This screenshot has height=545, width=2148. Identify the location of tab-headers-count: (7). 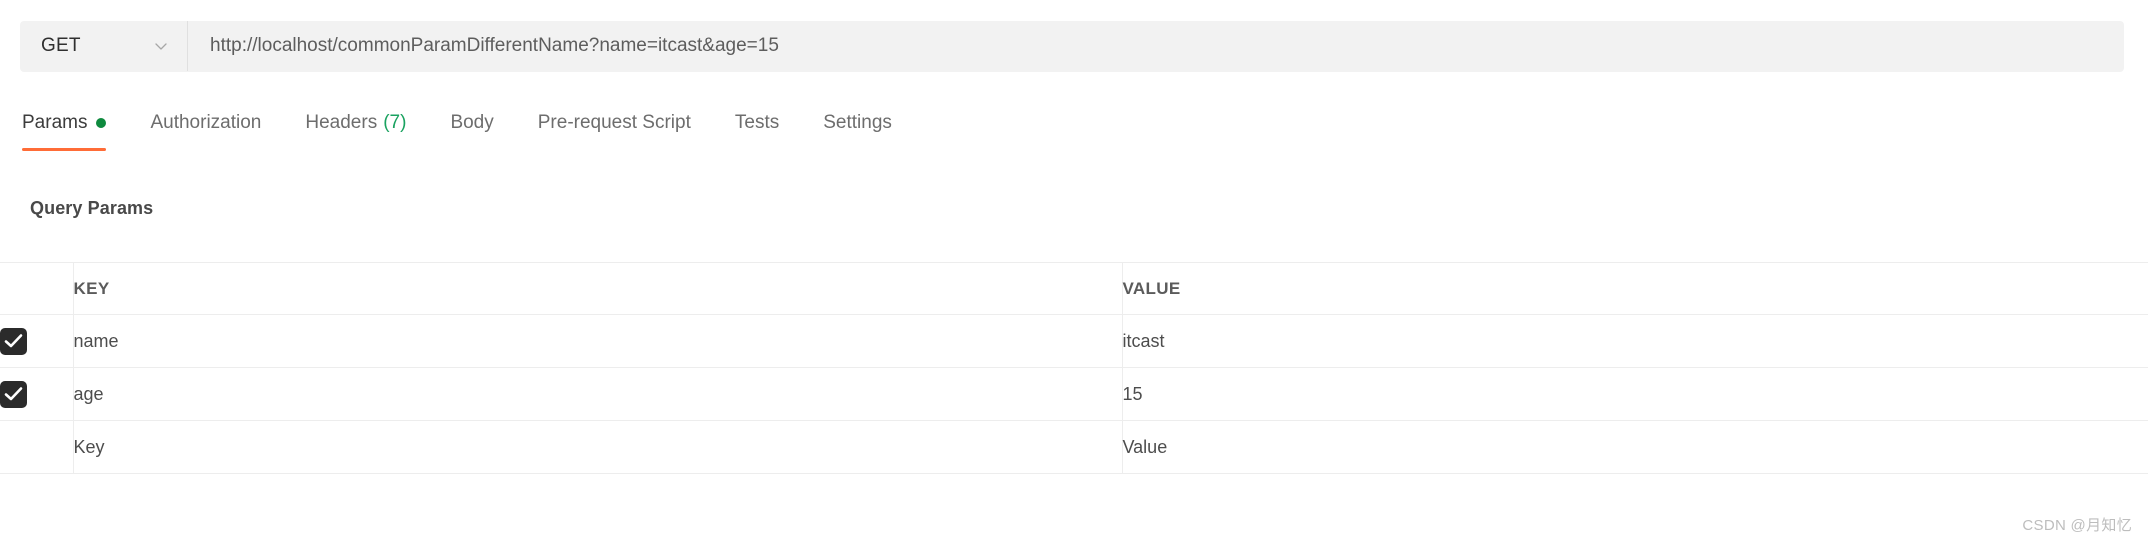
(395, 122).